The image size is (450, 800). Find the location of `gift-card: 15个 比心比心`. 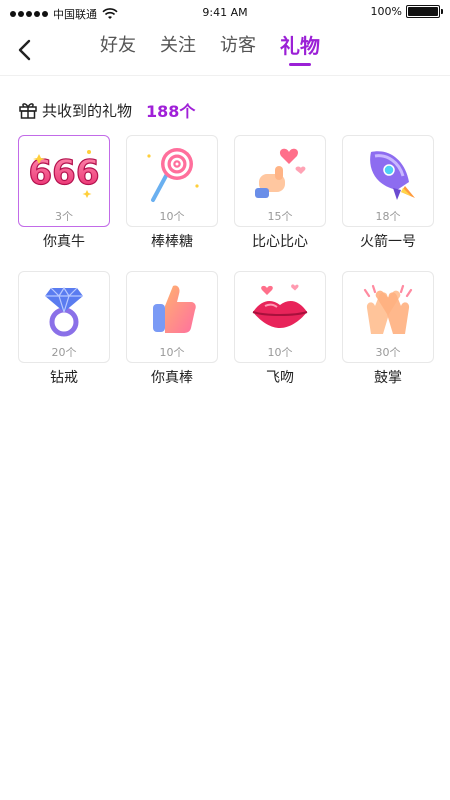

gift-card: 15个 比心比心 is located at coordinates (280, 195).